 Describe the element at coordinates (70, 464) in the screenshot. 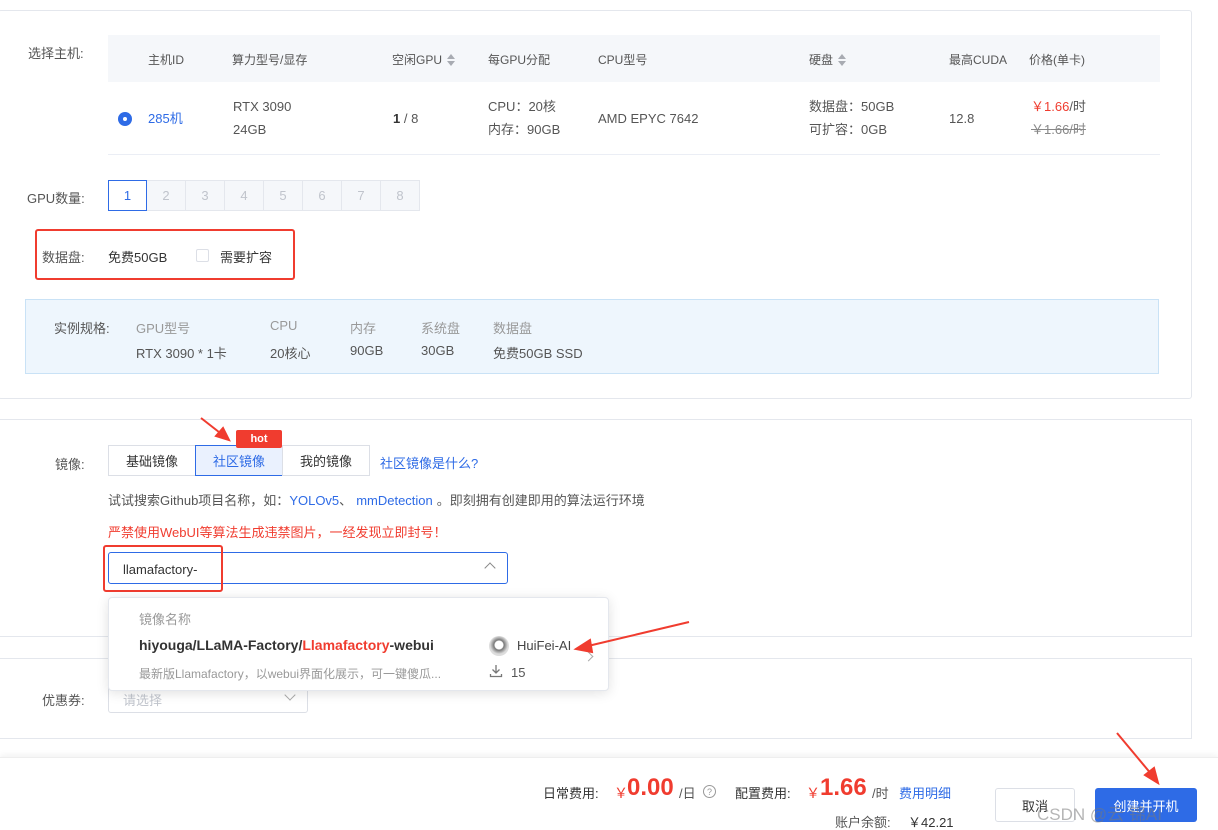

I see `image-label: 镜像:` at that location.